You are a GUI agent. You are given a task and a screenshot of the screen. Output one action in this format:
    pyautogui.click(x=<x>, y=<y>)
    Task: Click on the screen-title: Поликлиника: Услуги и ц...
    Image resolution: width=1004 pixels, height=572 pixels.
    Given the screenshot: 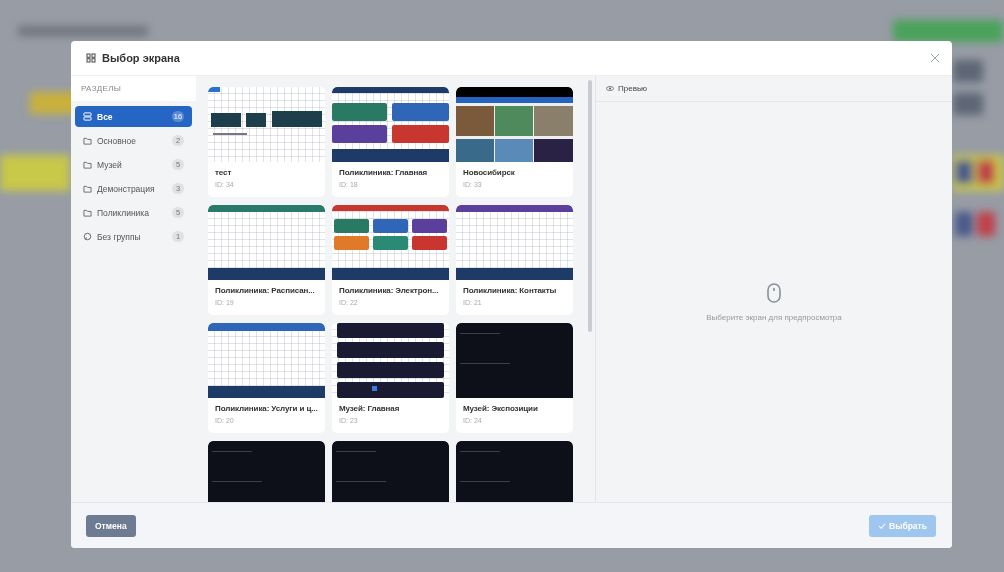 What is the action you would take?
    pyautogui.click(x=266, y=408)
    